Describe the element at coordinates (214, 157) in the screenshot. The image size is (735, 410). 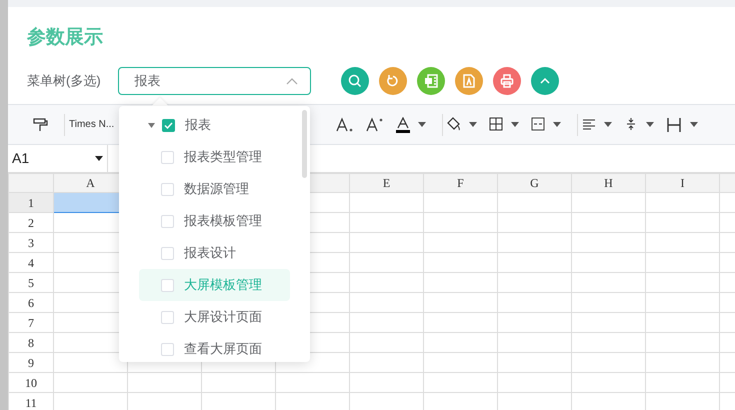
I see `tree-node: 报表类型管理` at that location.